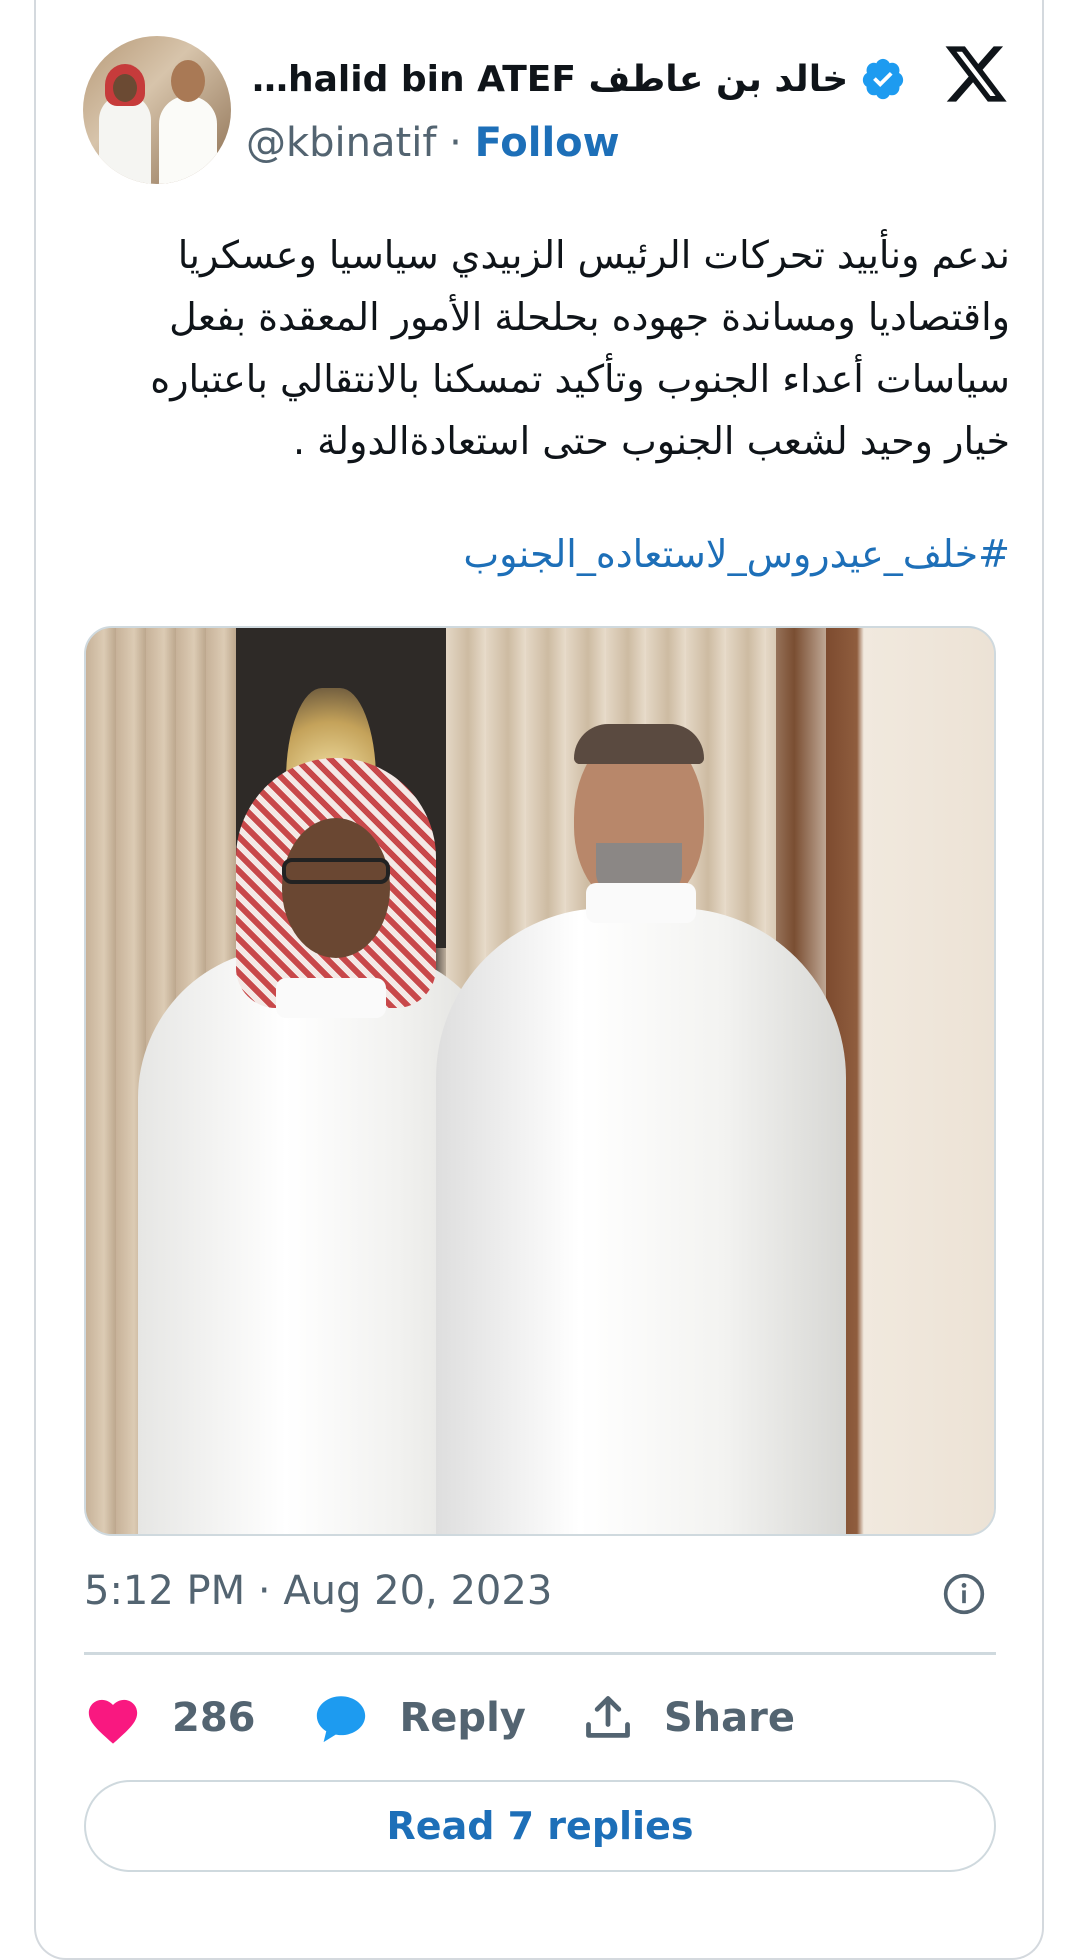 Image resolution: width=1080 pixels, height=1960 pixels. What do you see at coordinates (157, 110) in the screenshot?
I see `avatar` at bounding box center [157, 110].